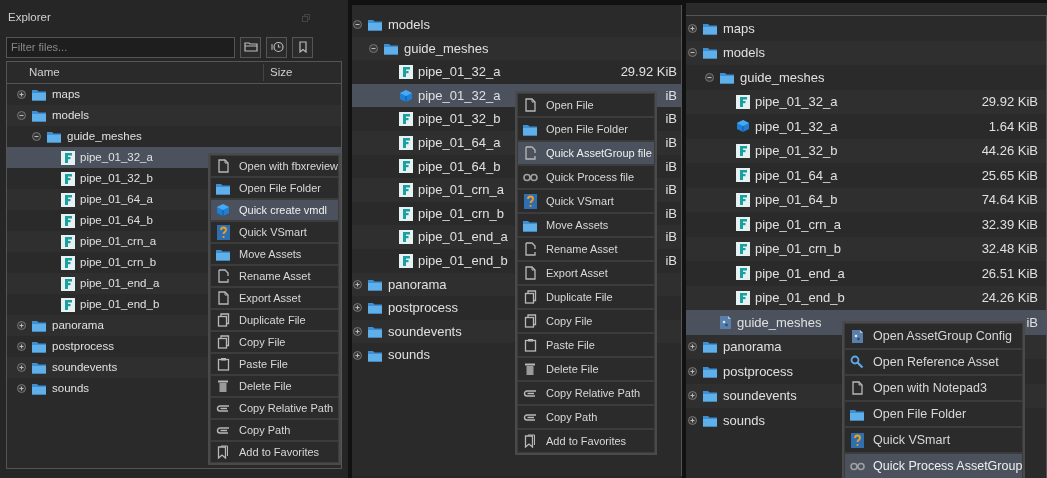 The height and width of the screenshot is (478, 1047). Describe the element at coordinates (1009, 151) in the screenshot. I see `file-size: 44.26 KiB` at that location.